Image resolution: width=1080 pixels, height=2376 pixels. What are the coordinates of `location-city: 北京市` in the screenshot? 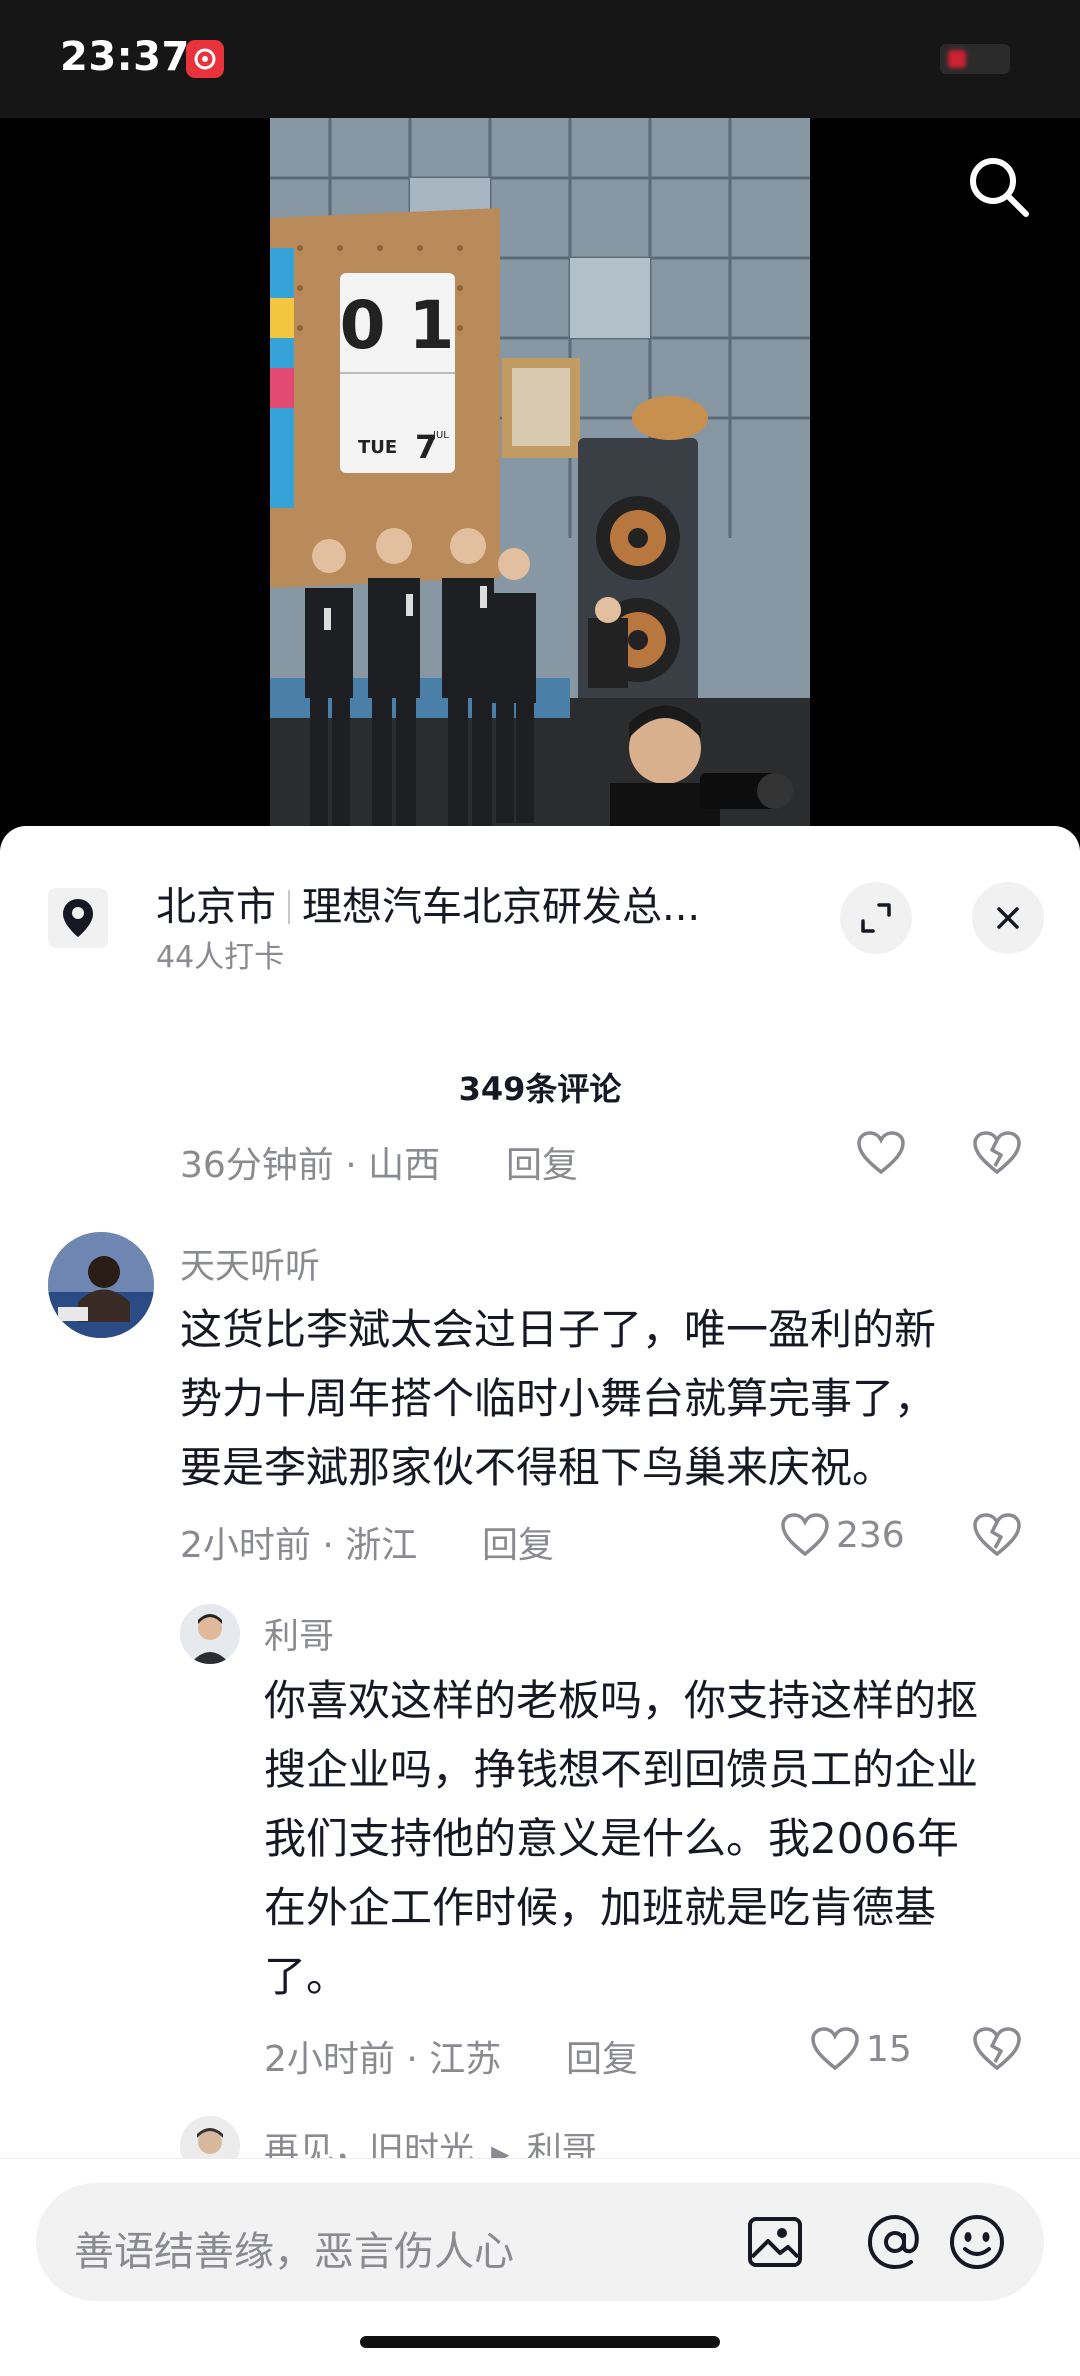 It's located at (216, 907).